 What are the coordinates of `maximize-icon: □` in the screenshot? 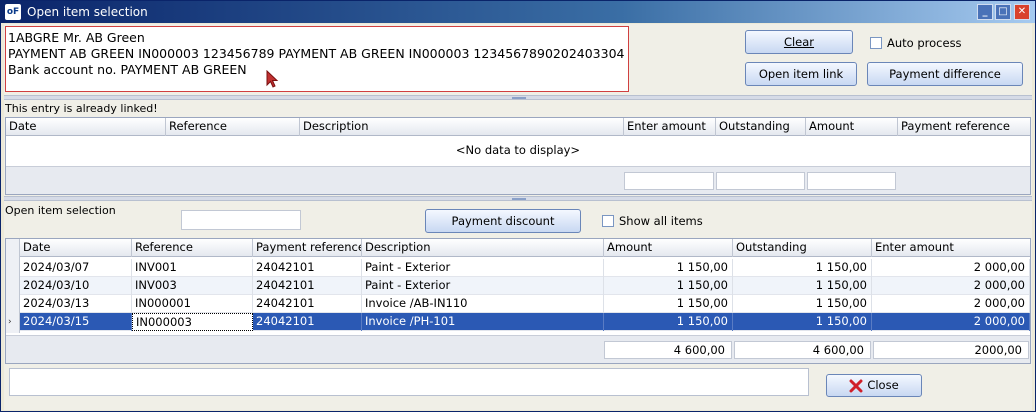 It's located at (1003, 11).